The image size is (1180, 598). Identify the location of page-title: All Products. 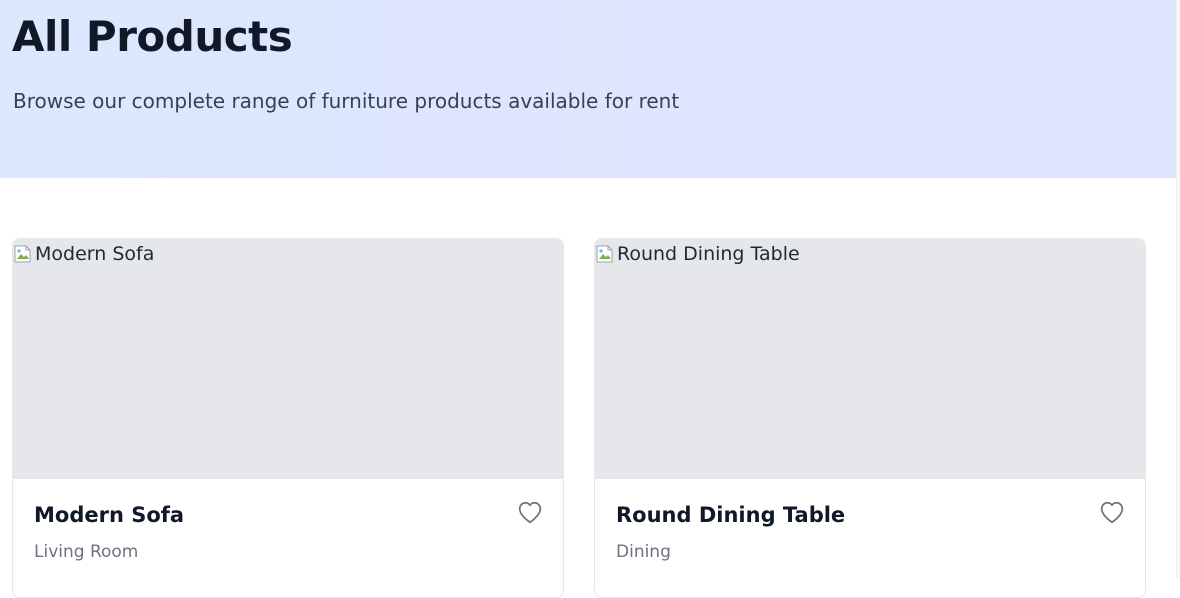
(152, 36).